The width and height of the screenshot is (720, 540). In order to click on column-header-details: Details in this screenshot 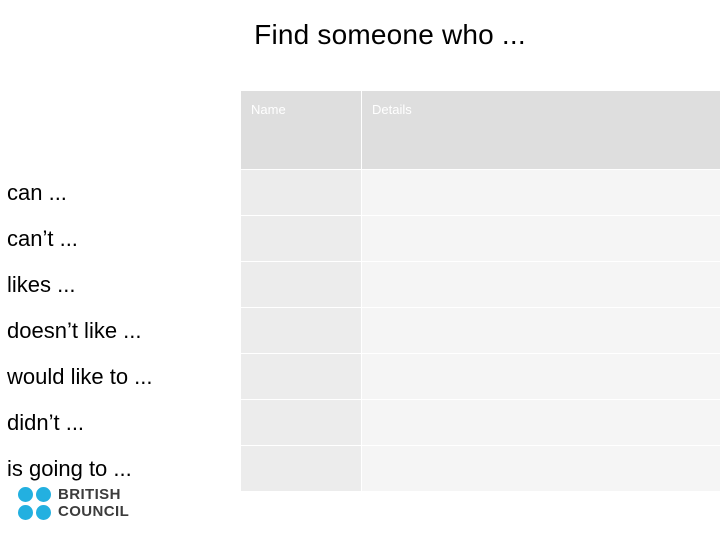, I will do `click(540, 130)`.